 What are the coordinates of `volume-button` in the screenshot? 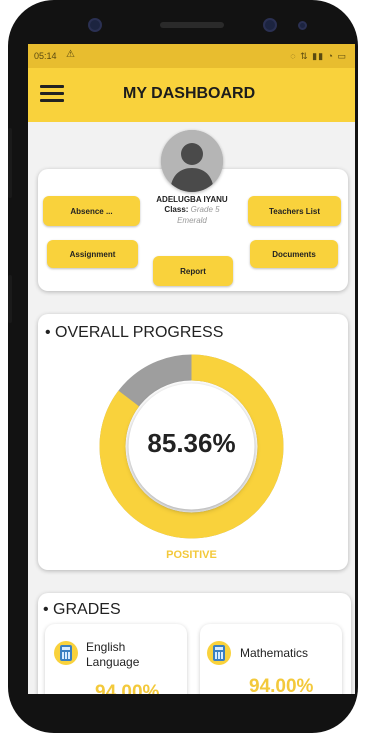 It's located at (10, 163).